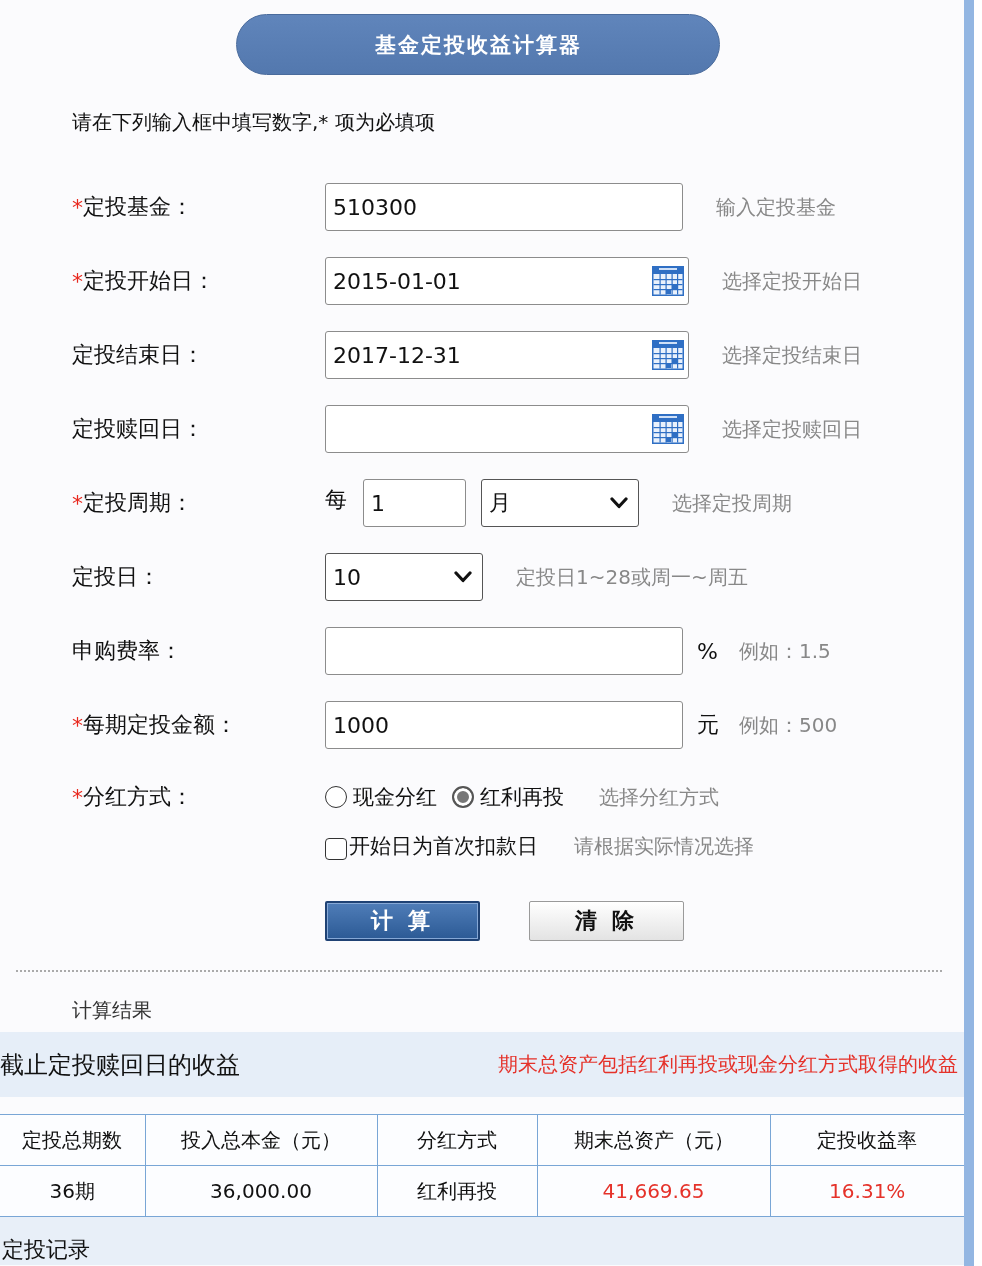  Describe the element at coordinates (707, 651) in the screenshot. I see `unit-label: %` at that location.